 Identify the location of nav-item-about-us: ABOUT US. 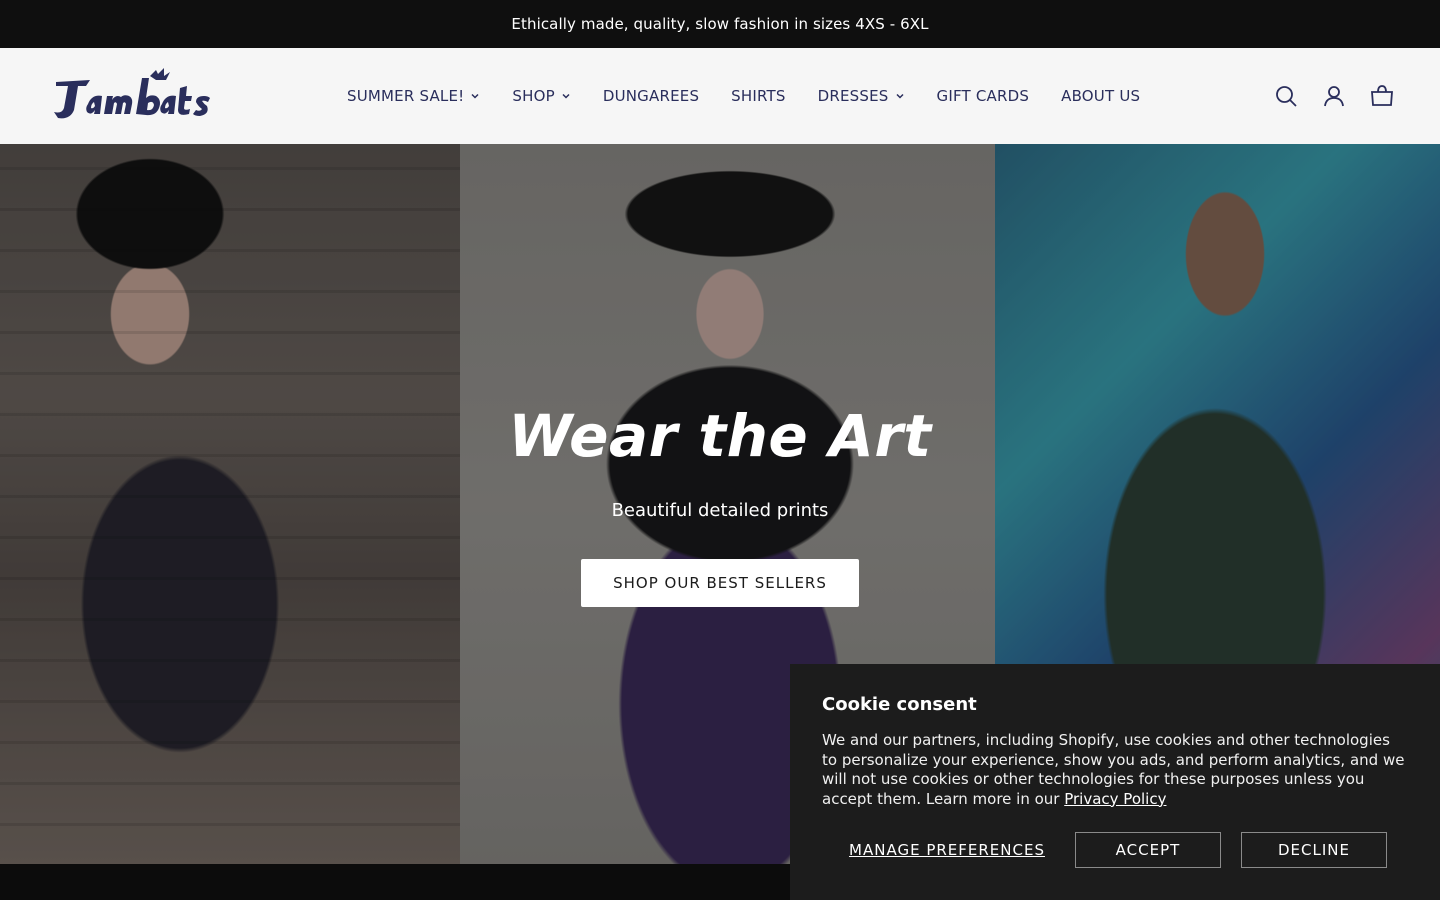
(1100, 96).